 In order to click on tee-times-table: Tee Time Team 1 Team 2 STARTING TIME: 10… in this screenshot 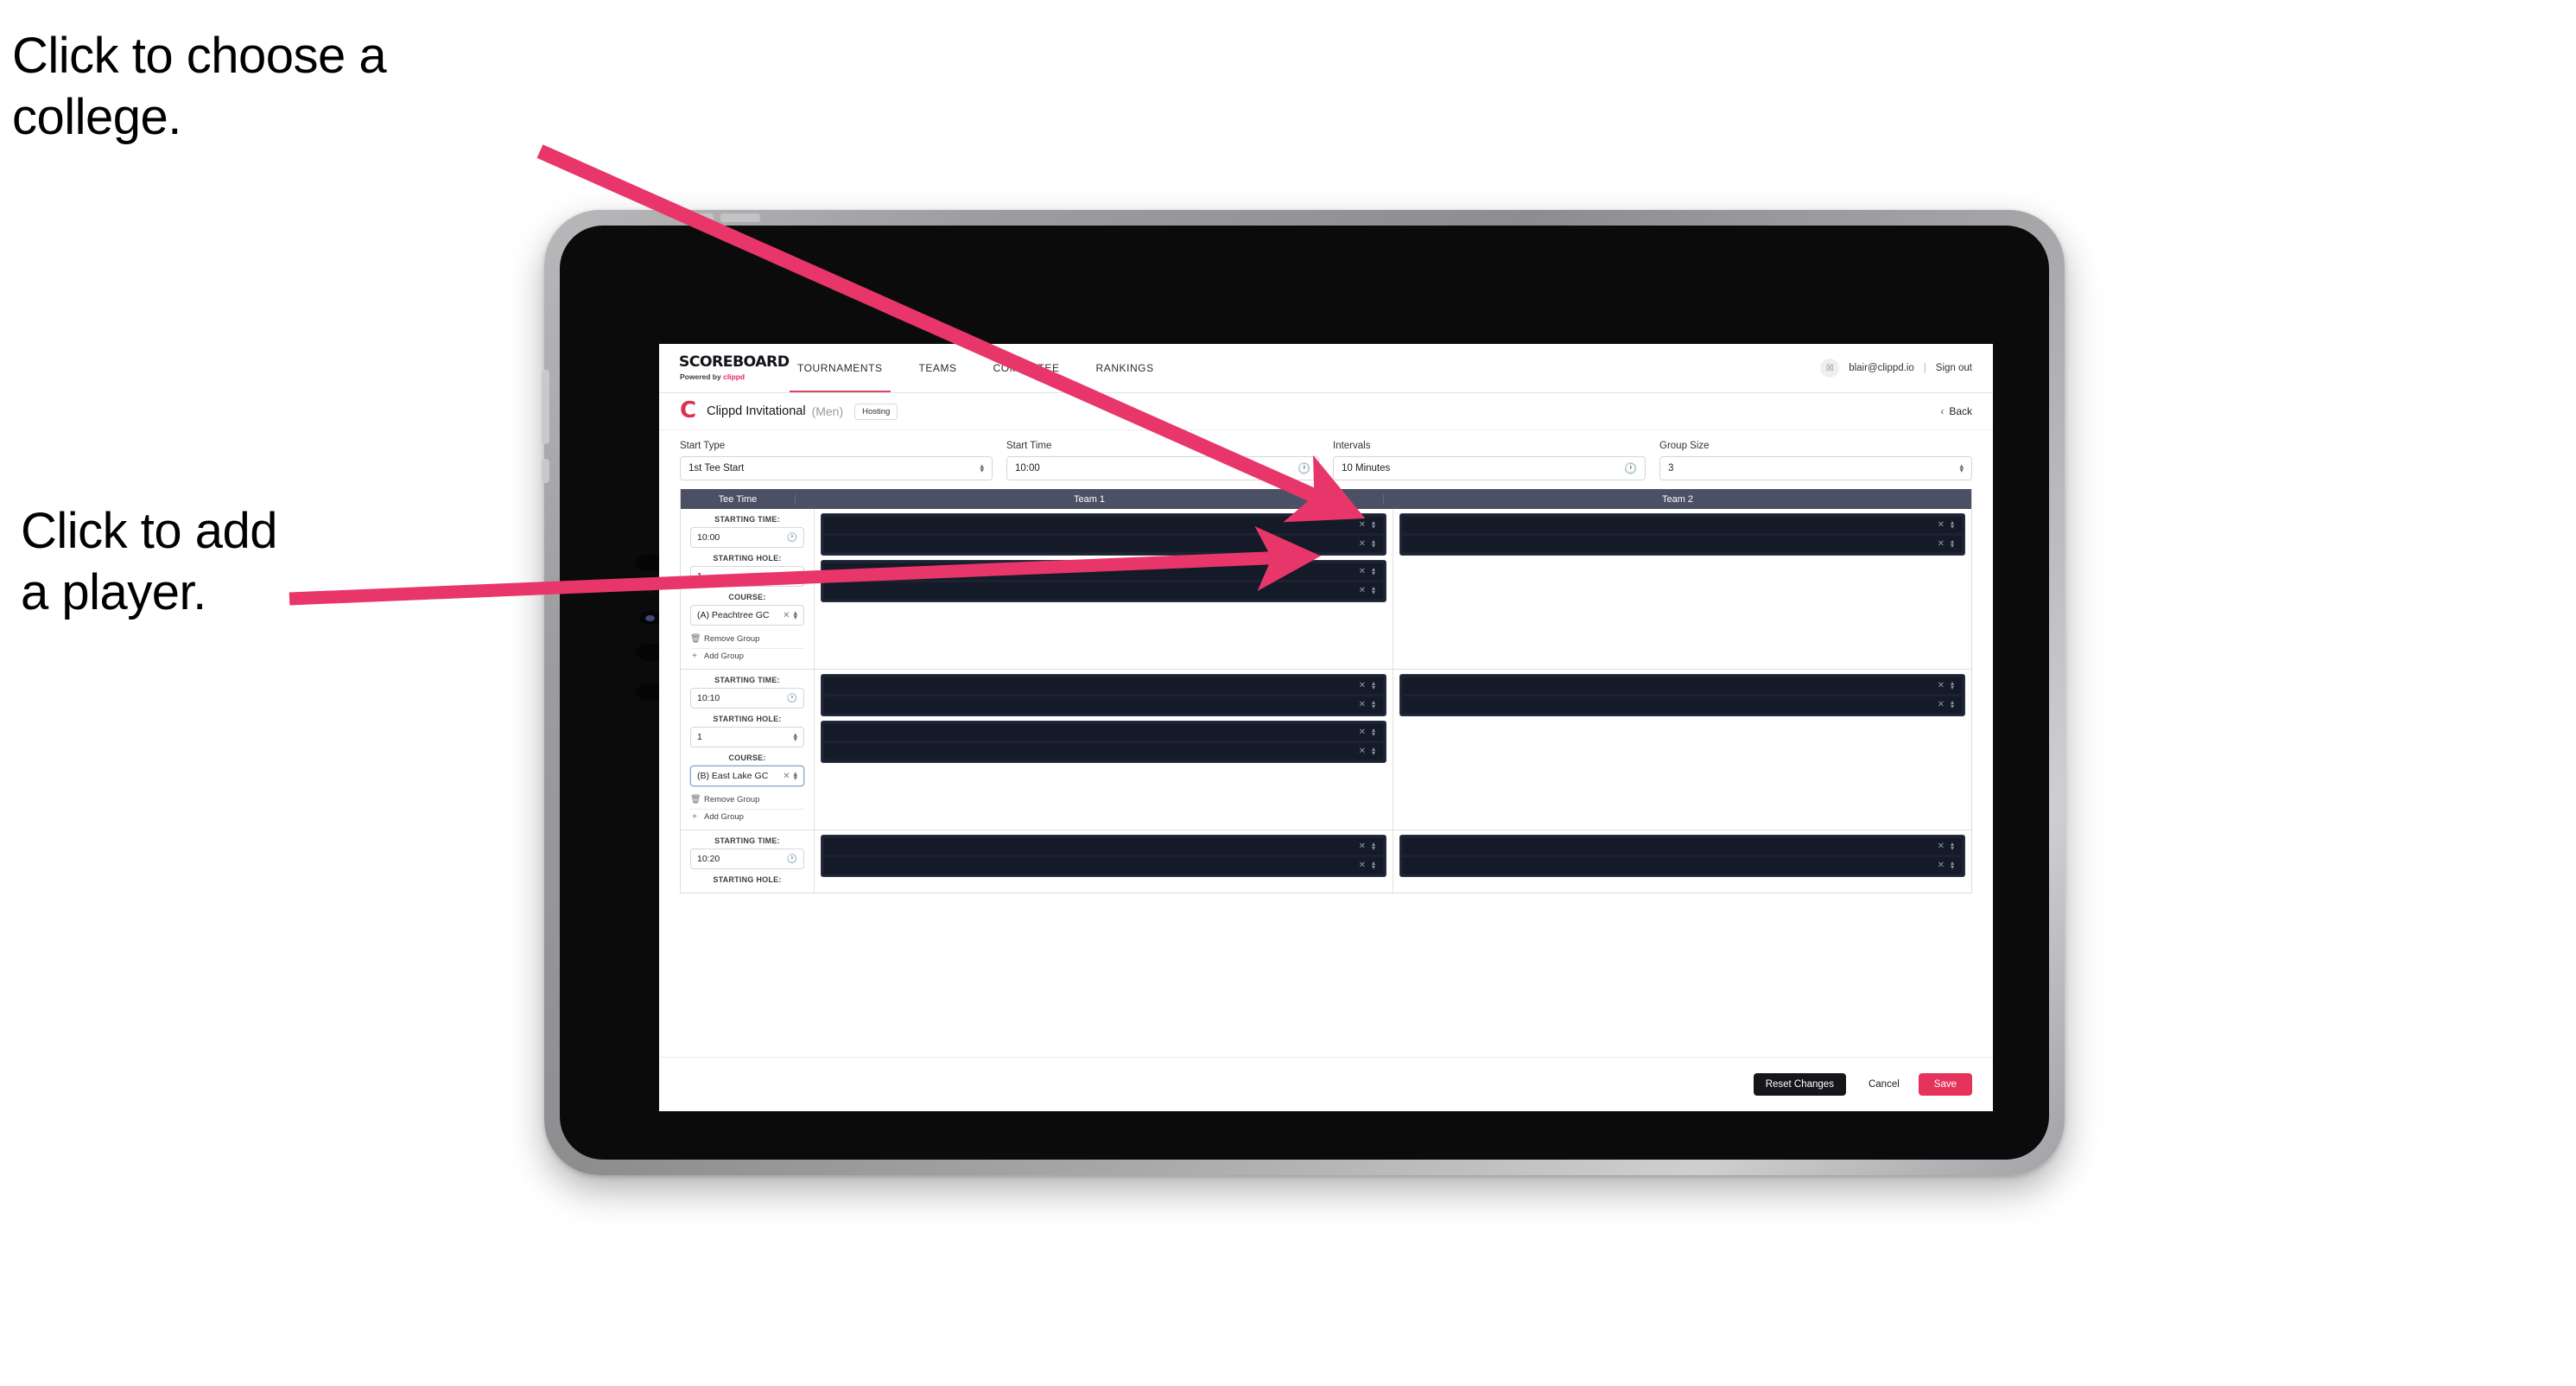, I will do `click(1326, 691)`.